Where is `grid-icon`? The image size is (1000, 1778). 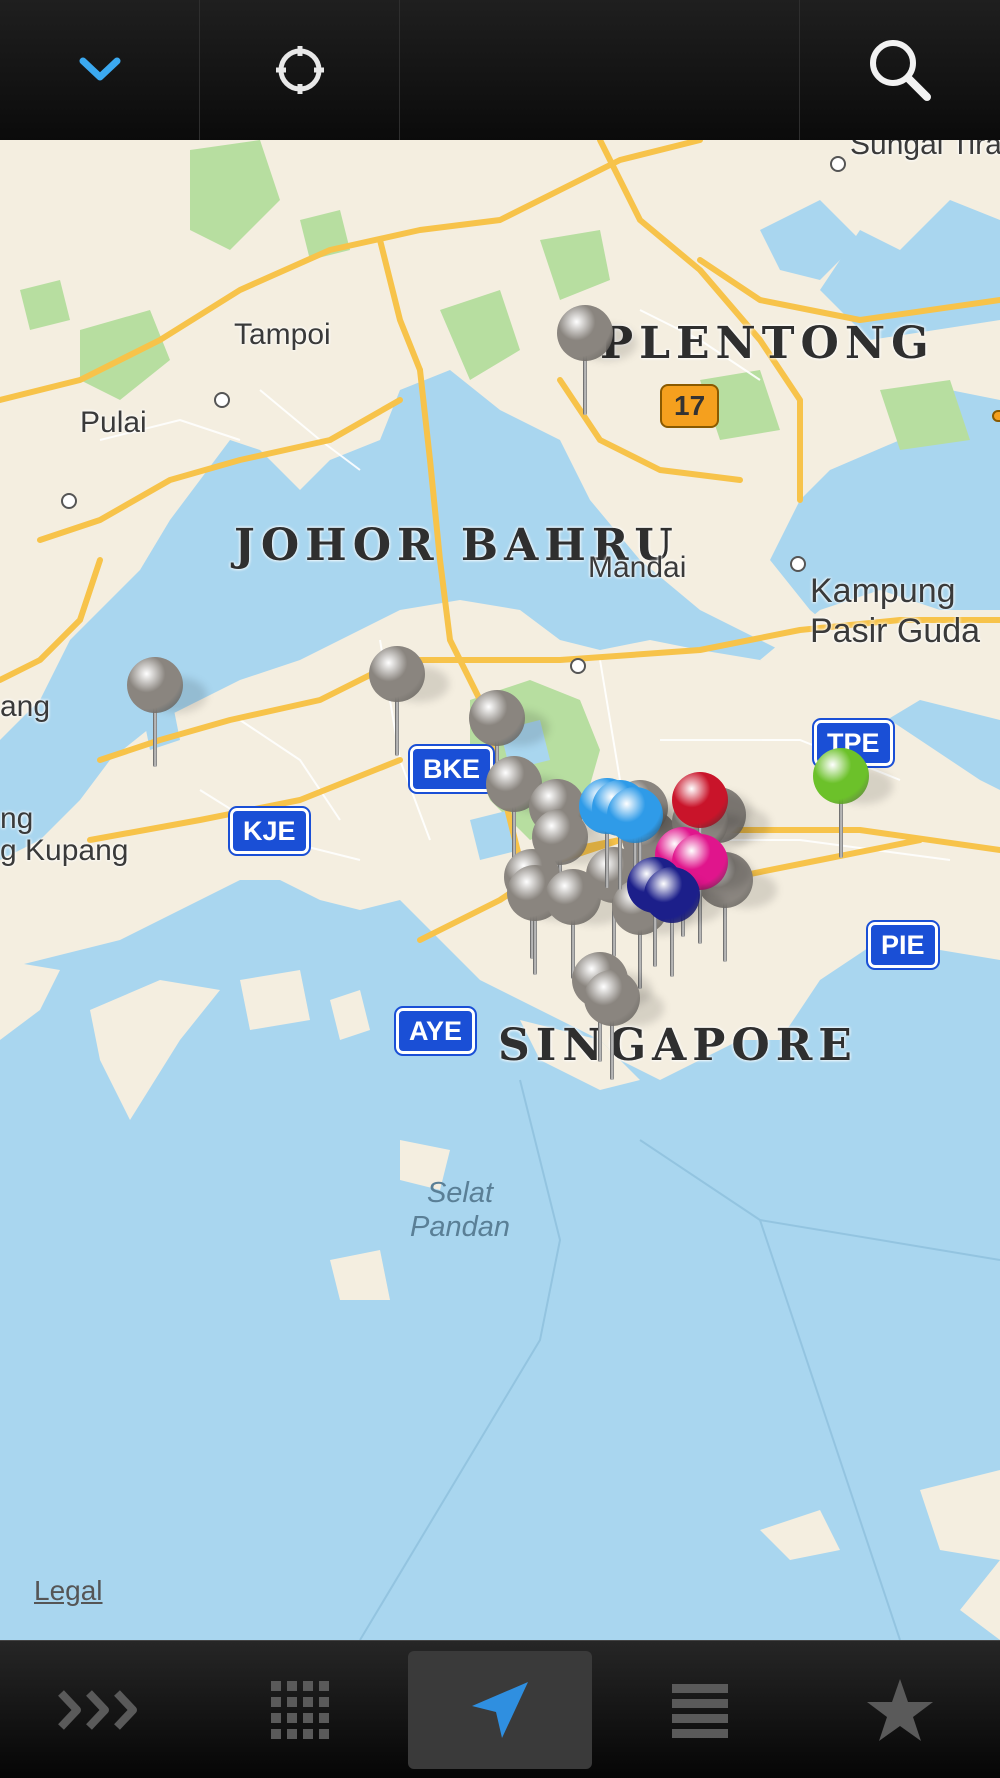 grid-icon is located at coordinates (300, 1710).